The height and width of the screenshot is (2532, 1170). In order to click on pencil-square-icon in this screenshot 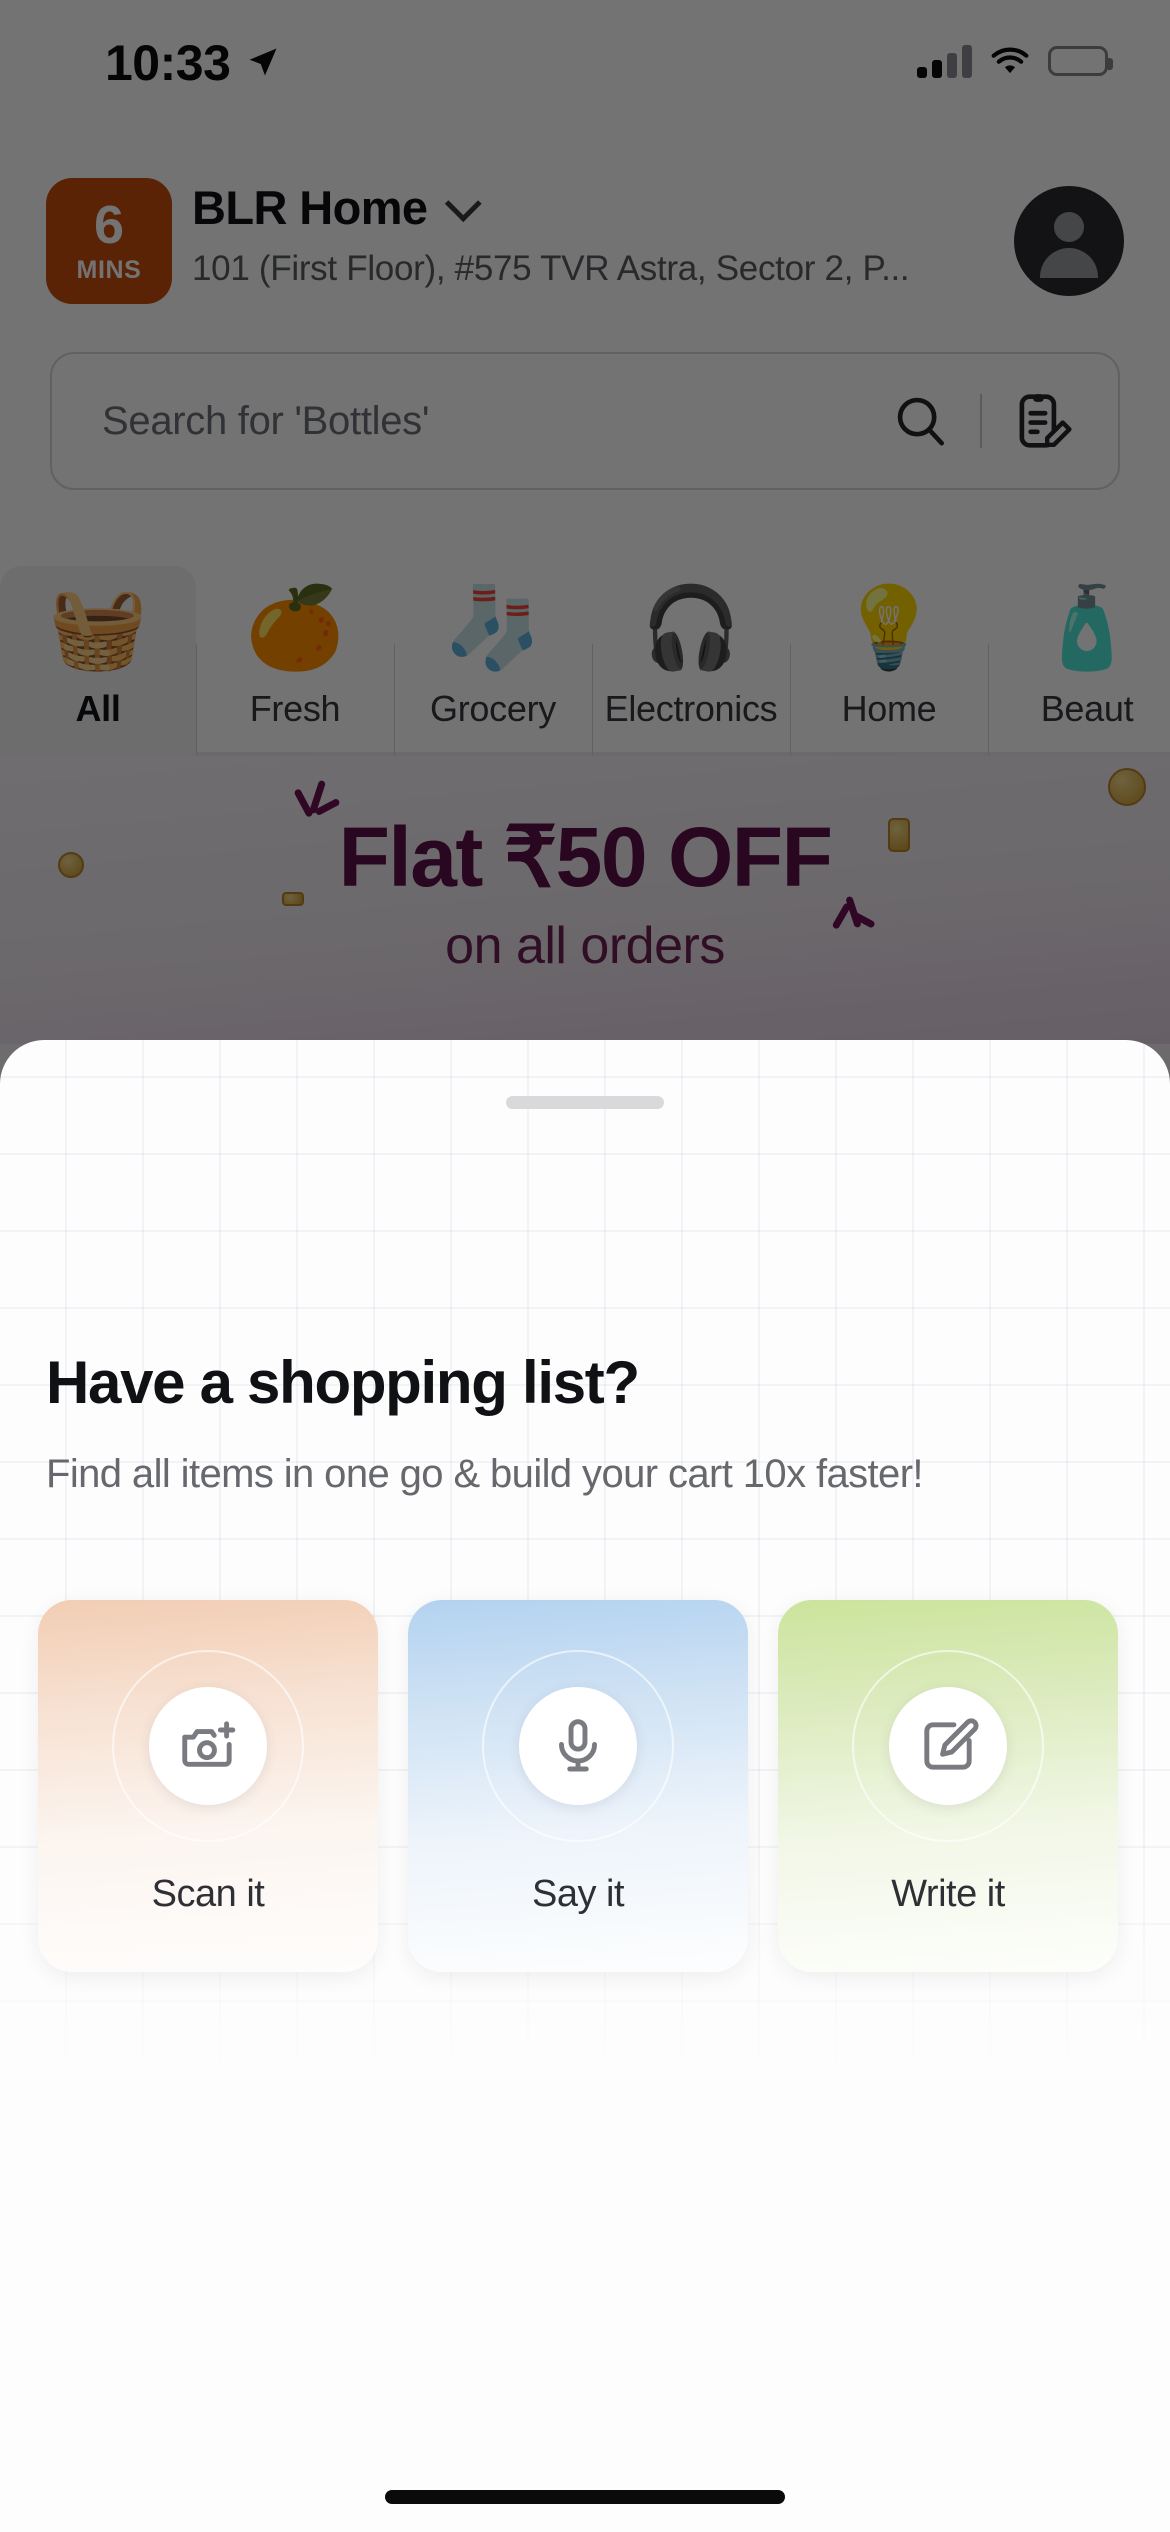, I will do `click(951, 1744)`.